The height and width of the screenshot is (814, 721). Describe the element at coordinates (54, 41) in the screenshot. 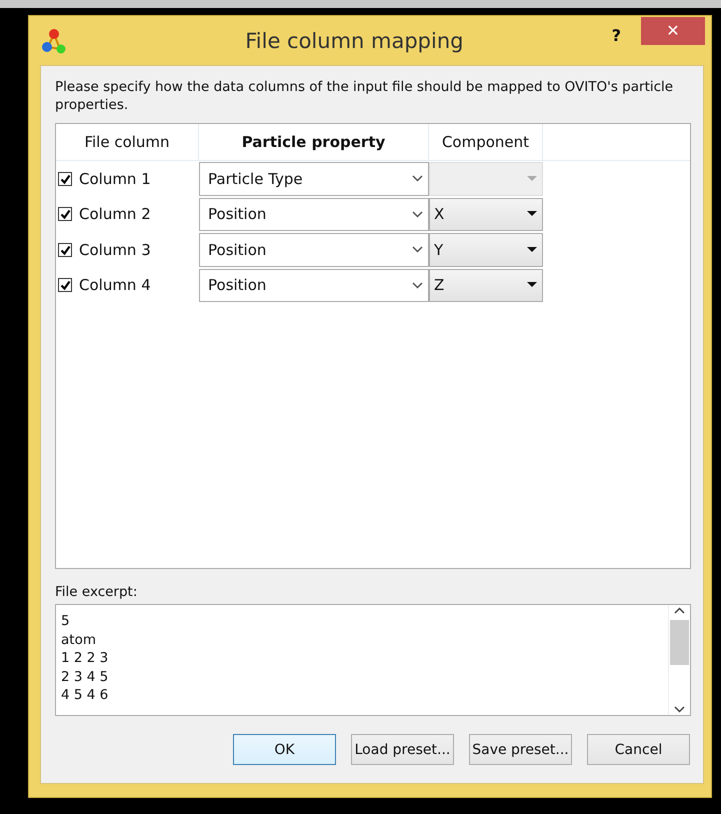

I see `app-logo-icon` at that location.